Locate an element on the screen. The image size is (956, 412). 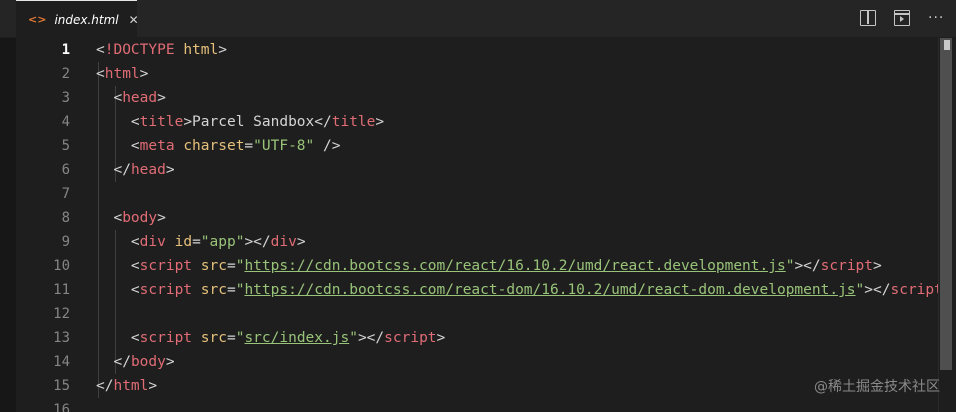
tab-index-html: <> index.html ✕ is located at coordinates (77, 19).